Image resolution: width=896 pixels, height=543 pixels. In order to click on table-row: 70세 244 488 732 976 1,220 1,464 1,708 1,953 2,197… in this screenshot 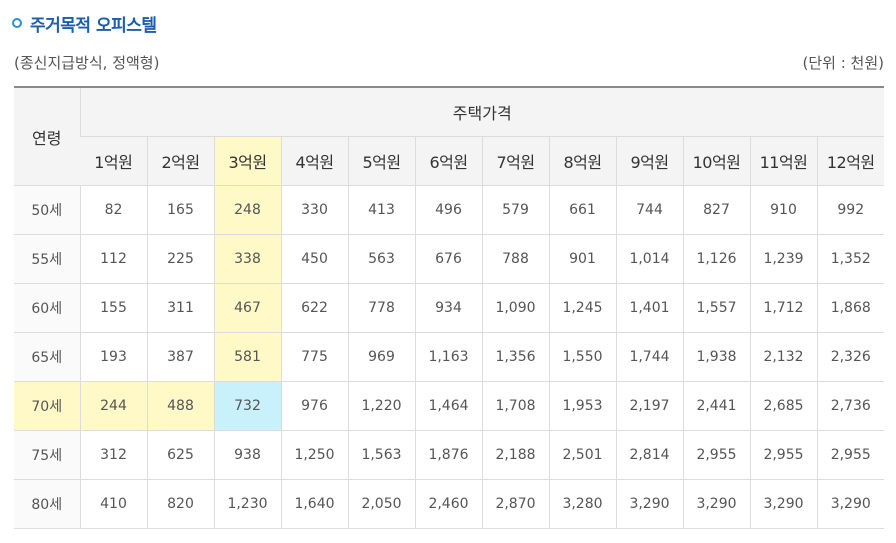, I will do `click(449, 406)`.